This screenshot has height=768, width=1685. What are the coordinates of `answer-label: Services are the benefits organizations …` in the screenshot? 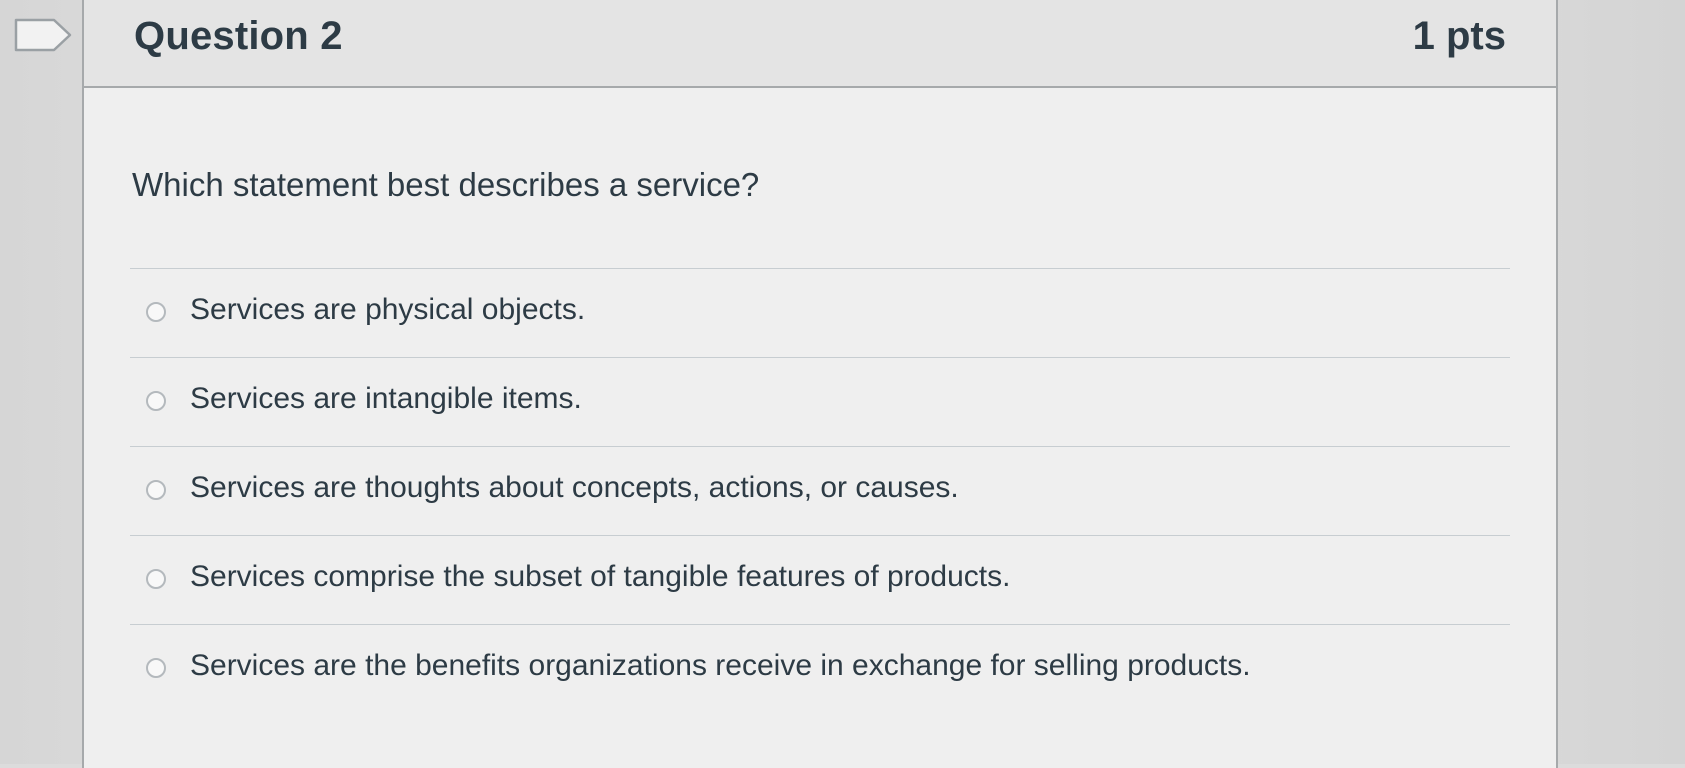 It's located at (720, 666).